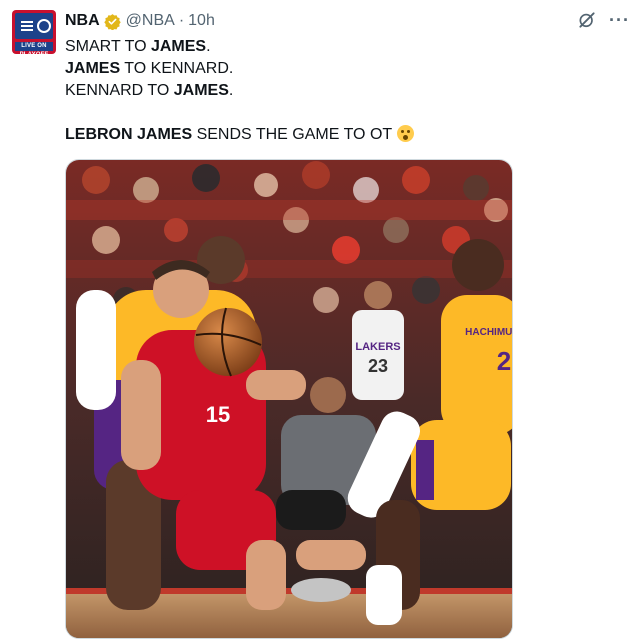 Image resolution: width=640 pixels, height=639 pixels. Describe the element at coordinates (112, 21) in the screenshot. I see `verified-badge-icon` at that location.